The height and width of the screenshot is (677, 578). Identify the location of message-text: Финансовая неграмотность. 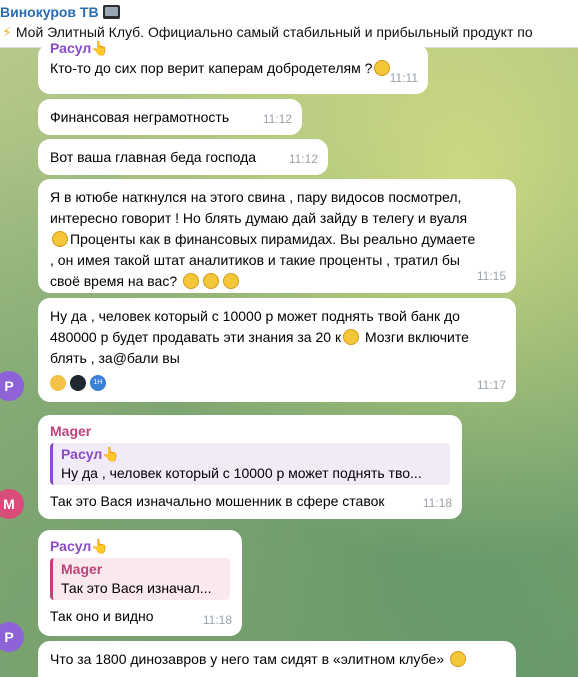
(140, 117).